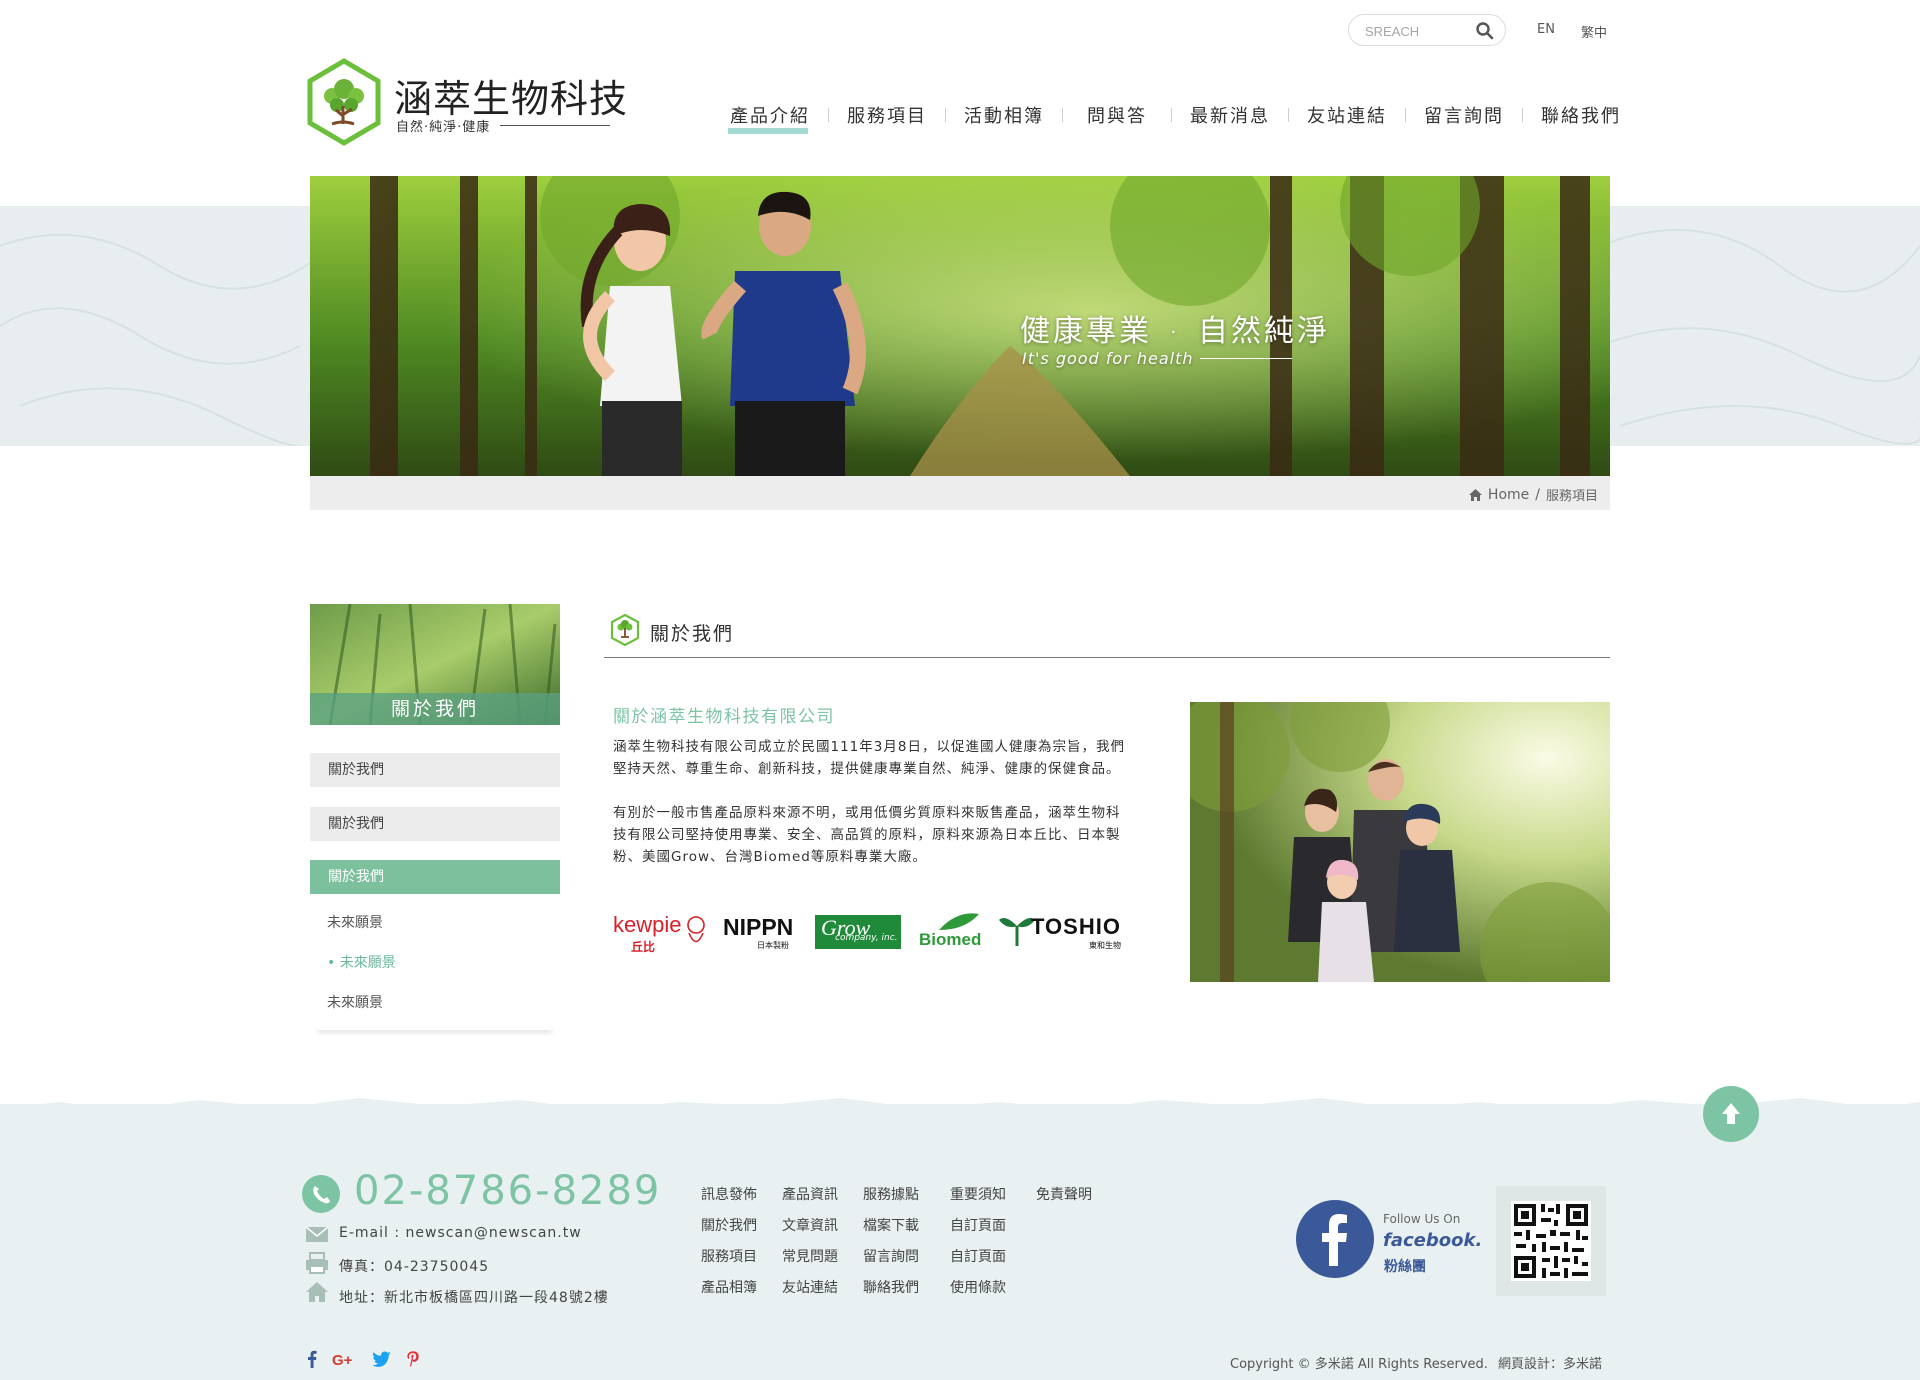  What do you see at coordinates (1335, 1239) in the screenshot?
I see `facebook-icon` at bounding box center [1335, 1239].